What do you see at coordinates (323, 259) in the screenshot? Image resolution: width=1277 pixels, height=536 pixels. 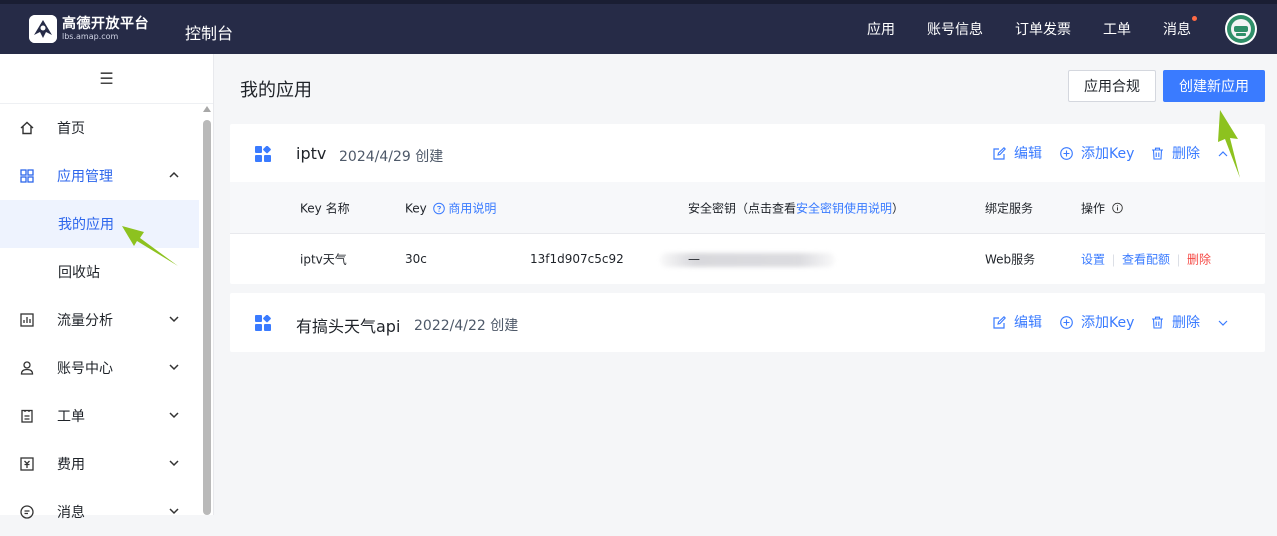 I see `key-name-cell: iptv天气` at bounding box center [323, 259].